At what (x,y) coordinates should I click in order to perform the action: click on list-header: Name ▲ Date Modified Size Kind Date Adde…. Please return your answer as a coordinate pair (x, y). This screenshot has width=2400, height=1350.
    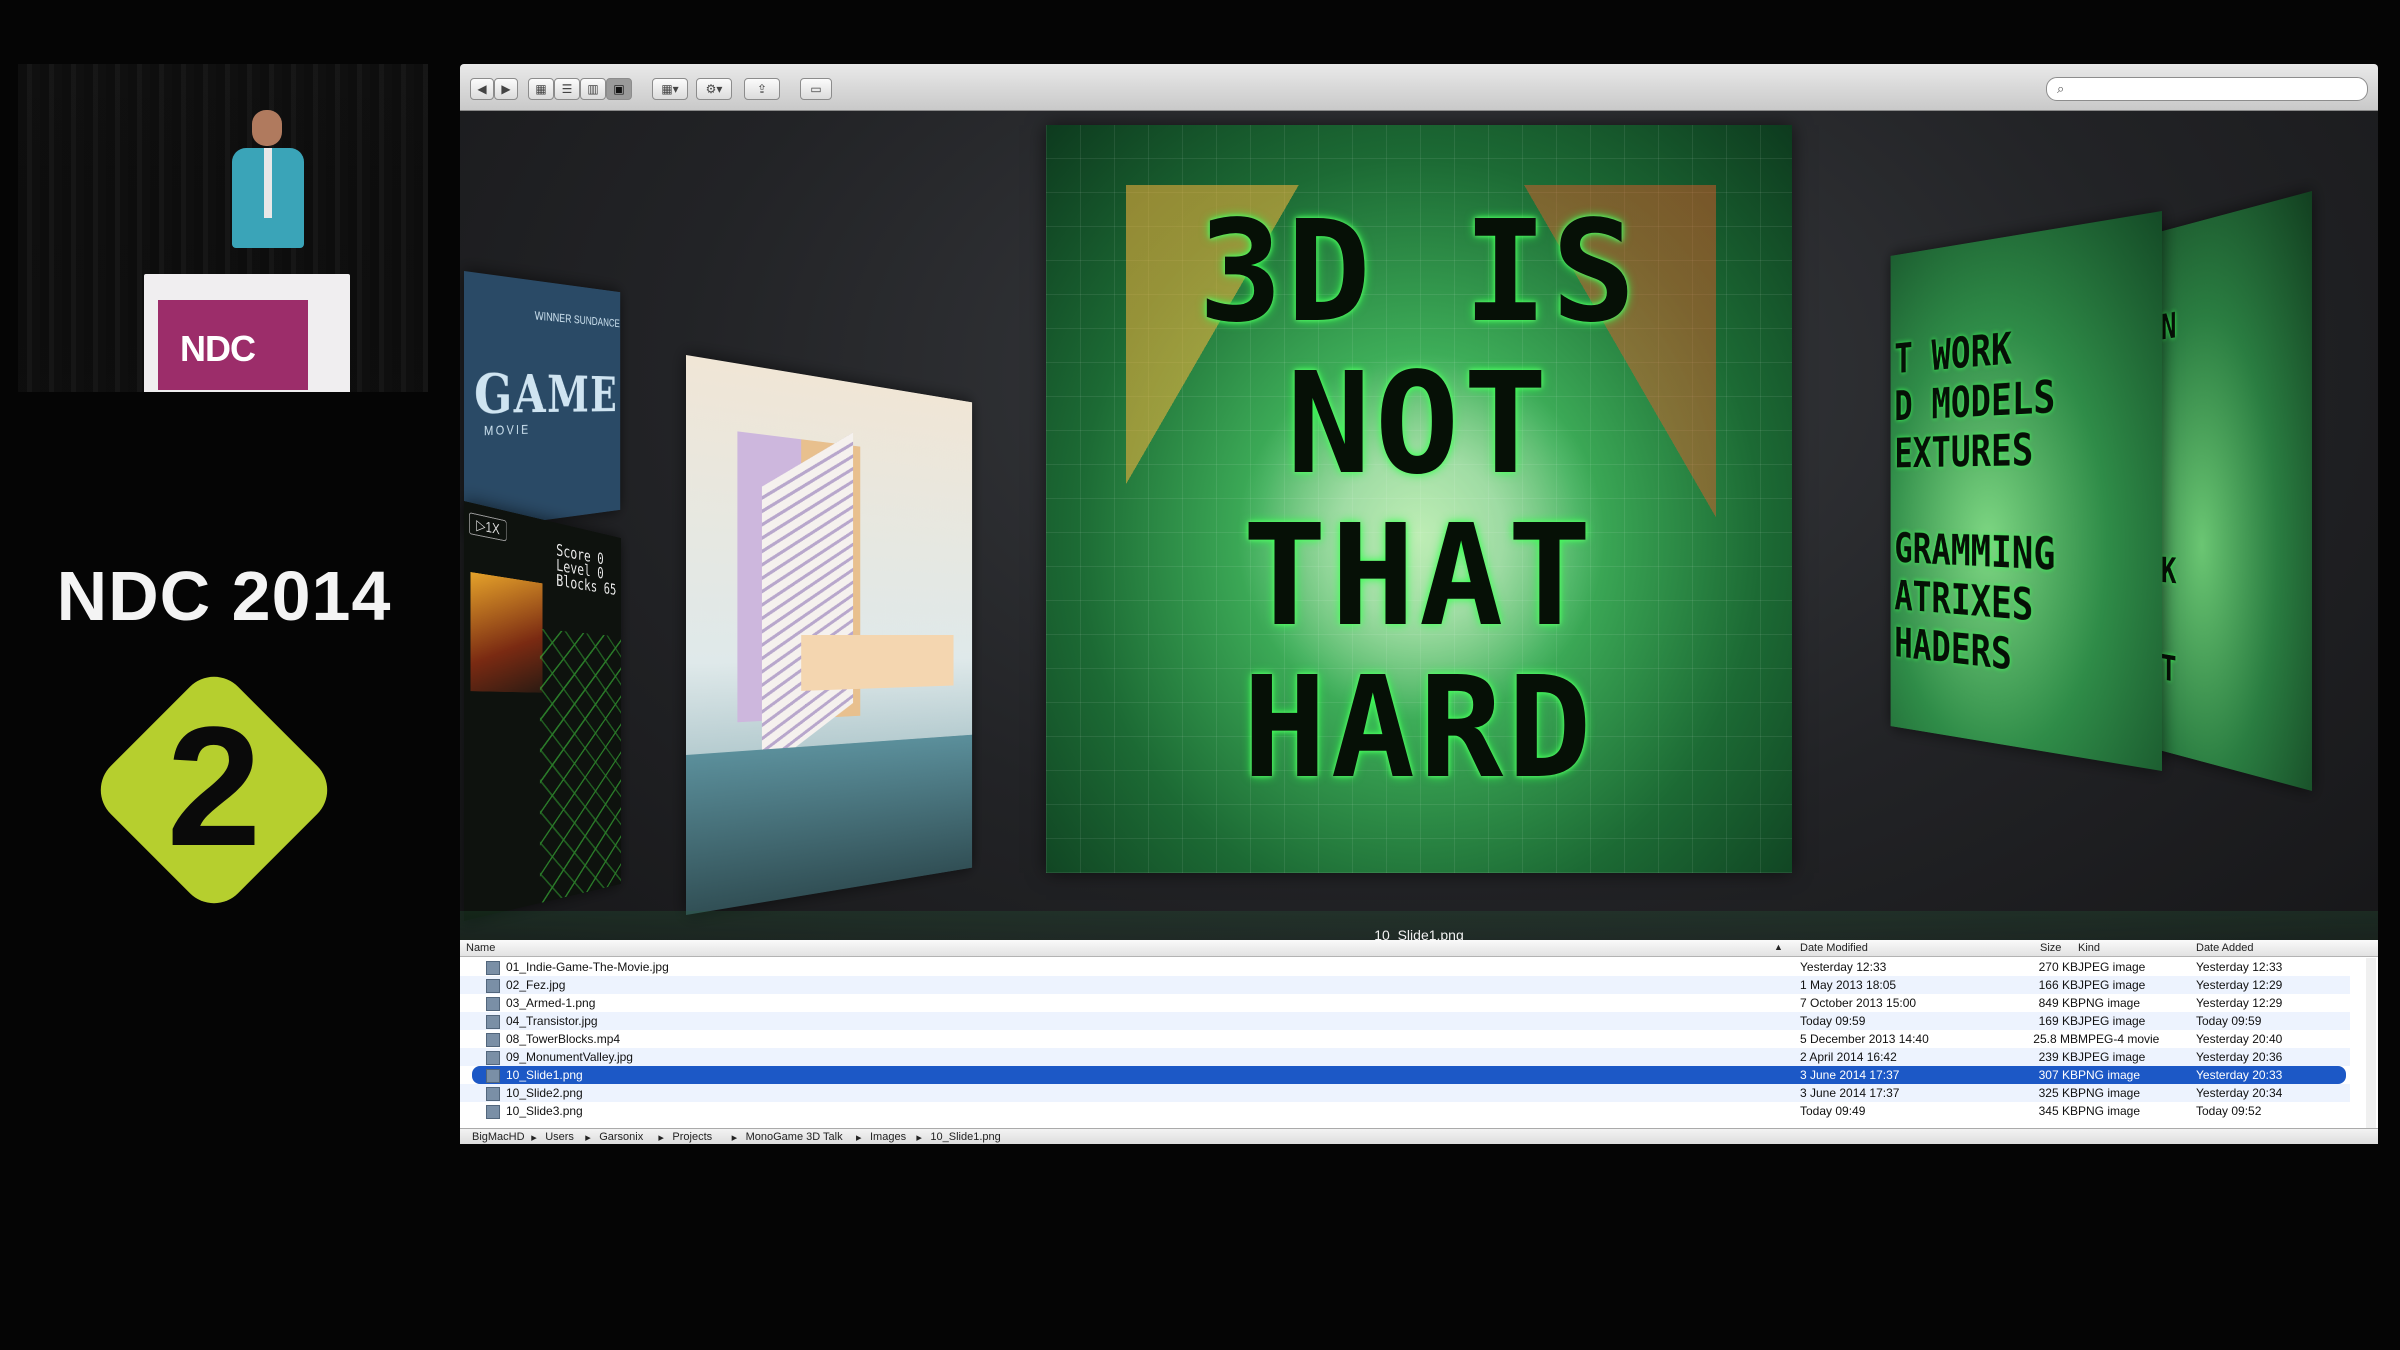
    Looking at the image, I should click on (1419, 948).